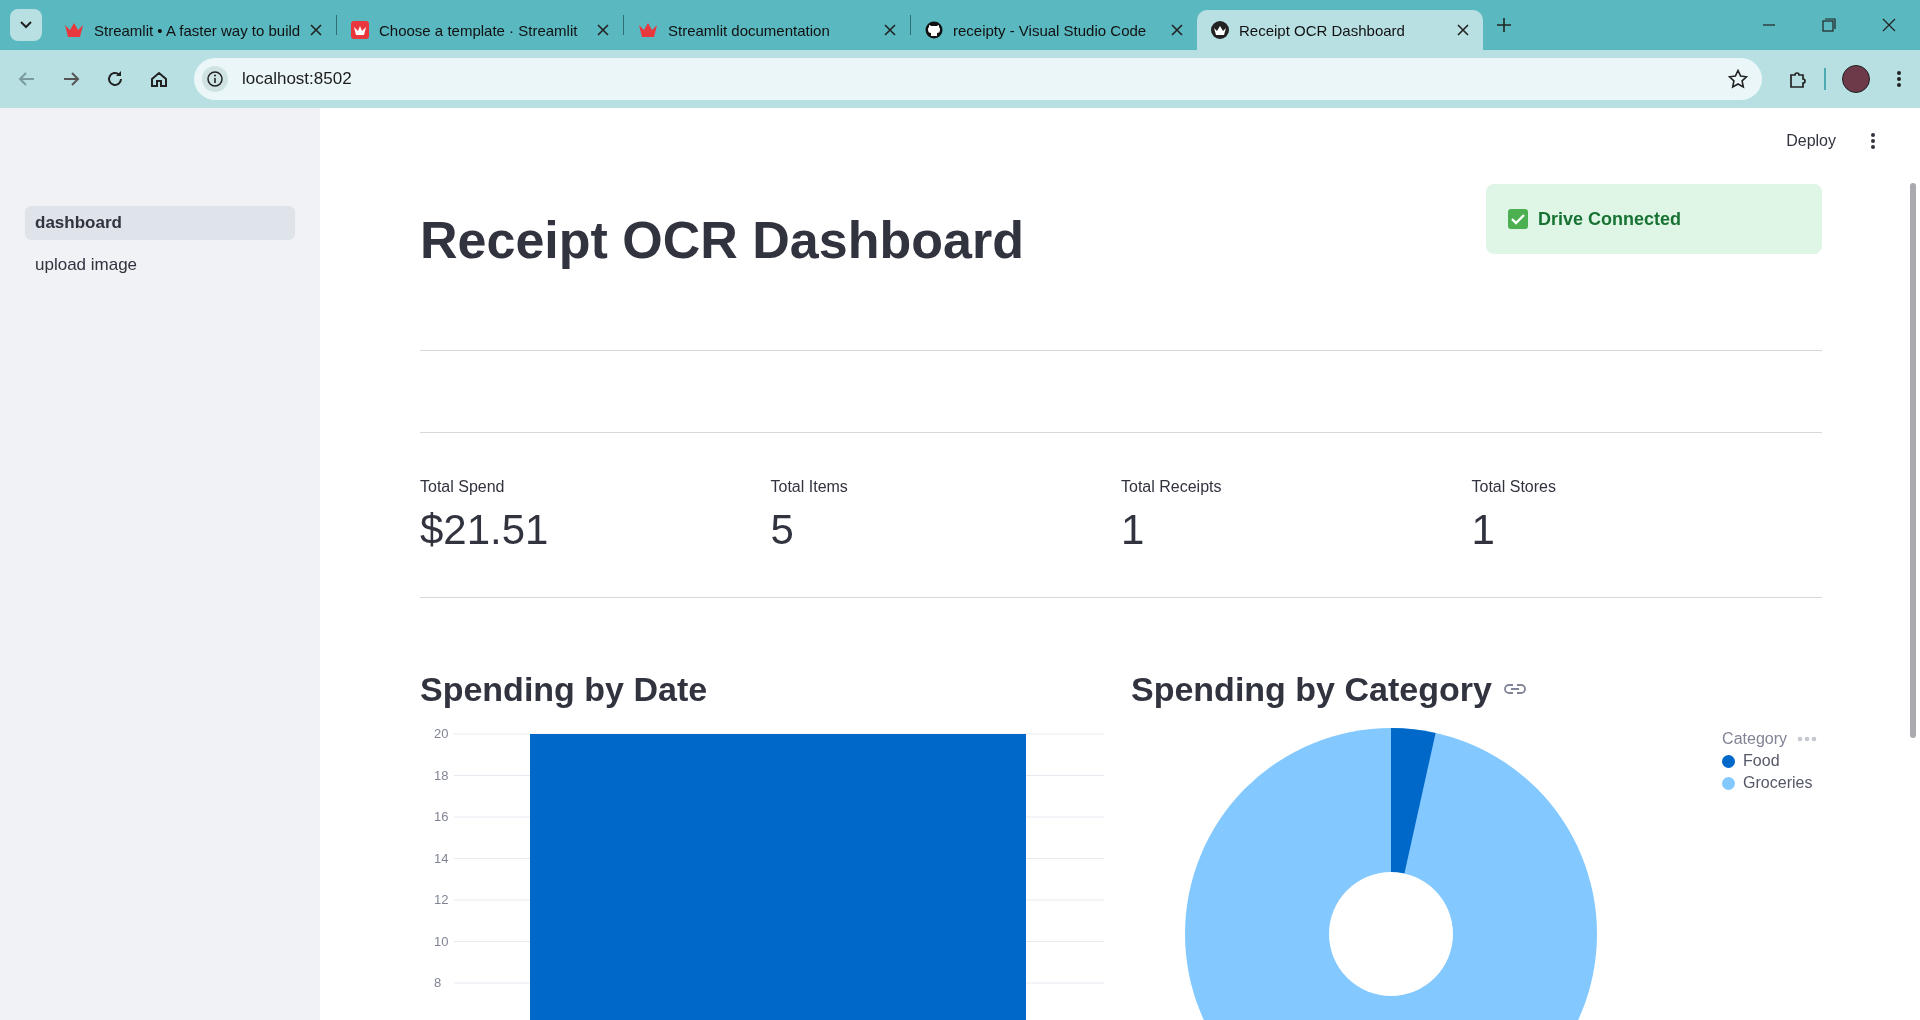 Image resolution: width=1920 pixels, height=1020 pixels. I want to click on status-text: Drive Connected, so click(1610, 219).